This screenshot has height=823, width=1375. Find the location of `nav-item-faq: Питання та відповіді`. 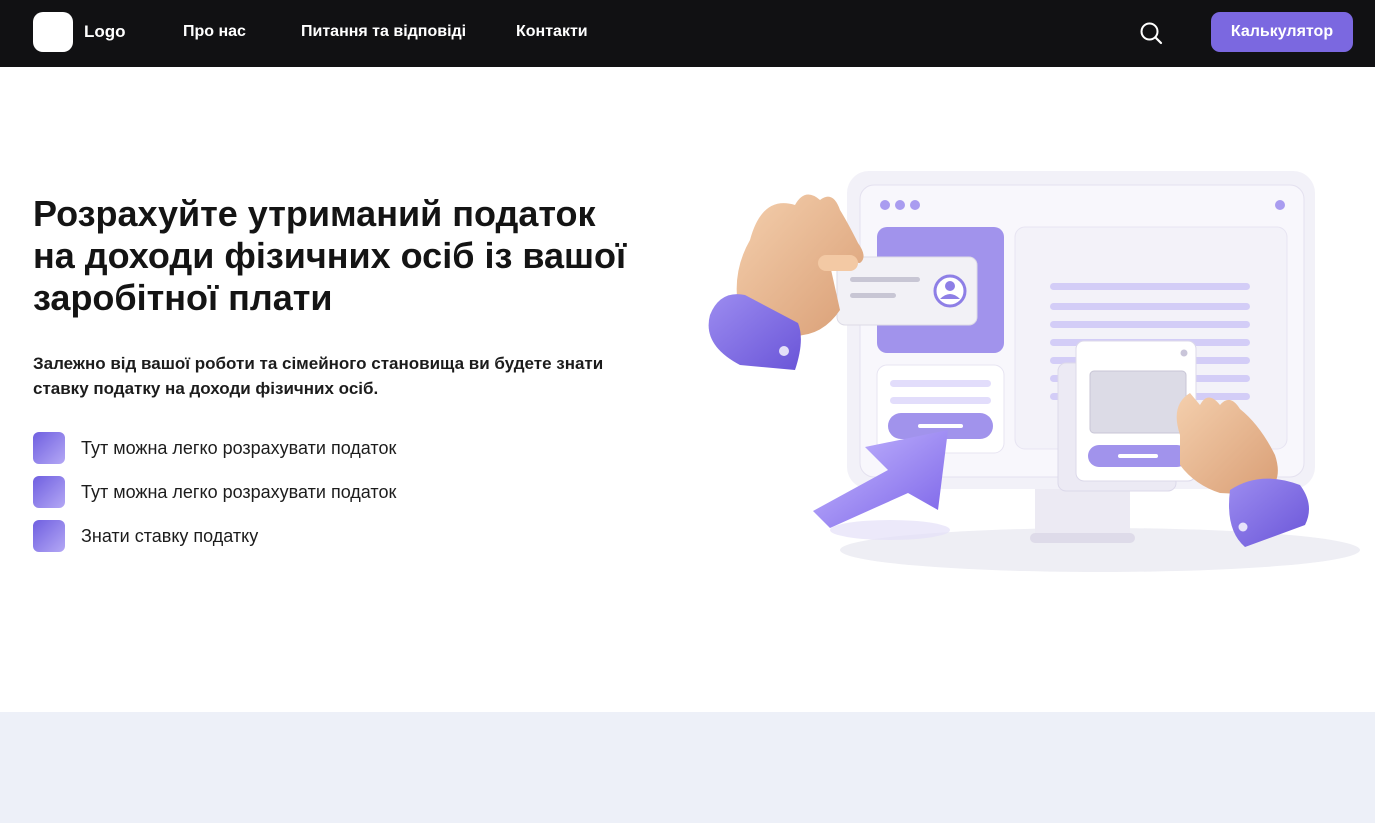

nav-item-faq: Питання та відповіді is located at coordinates (383, 32).